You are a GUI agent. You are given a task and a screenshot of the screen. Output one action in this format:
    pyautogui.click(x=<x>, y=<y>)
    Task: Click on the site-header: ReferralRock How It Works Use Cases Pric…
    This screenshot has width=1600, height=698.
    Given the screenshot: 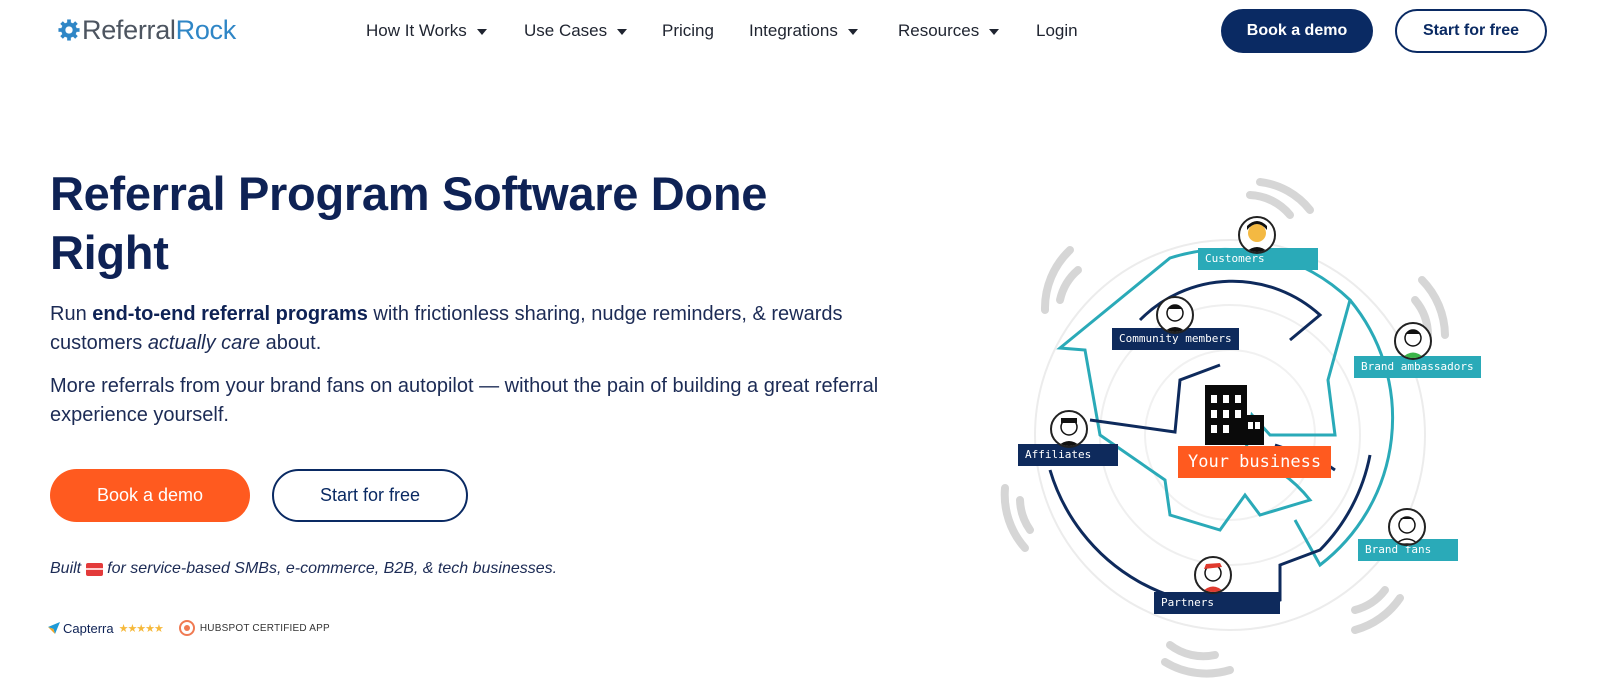 What is the action you would take?
    pyautogui.click(x=800, y=32)
    